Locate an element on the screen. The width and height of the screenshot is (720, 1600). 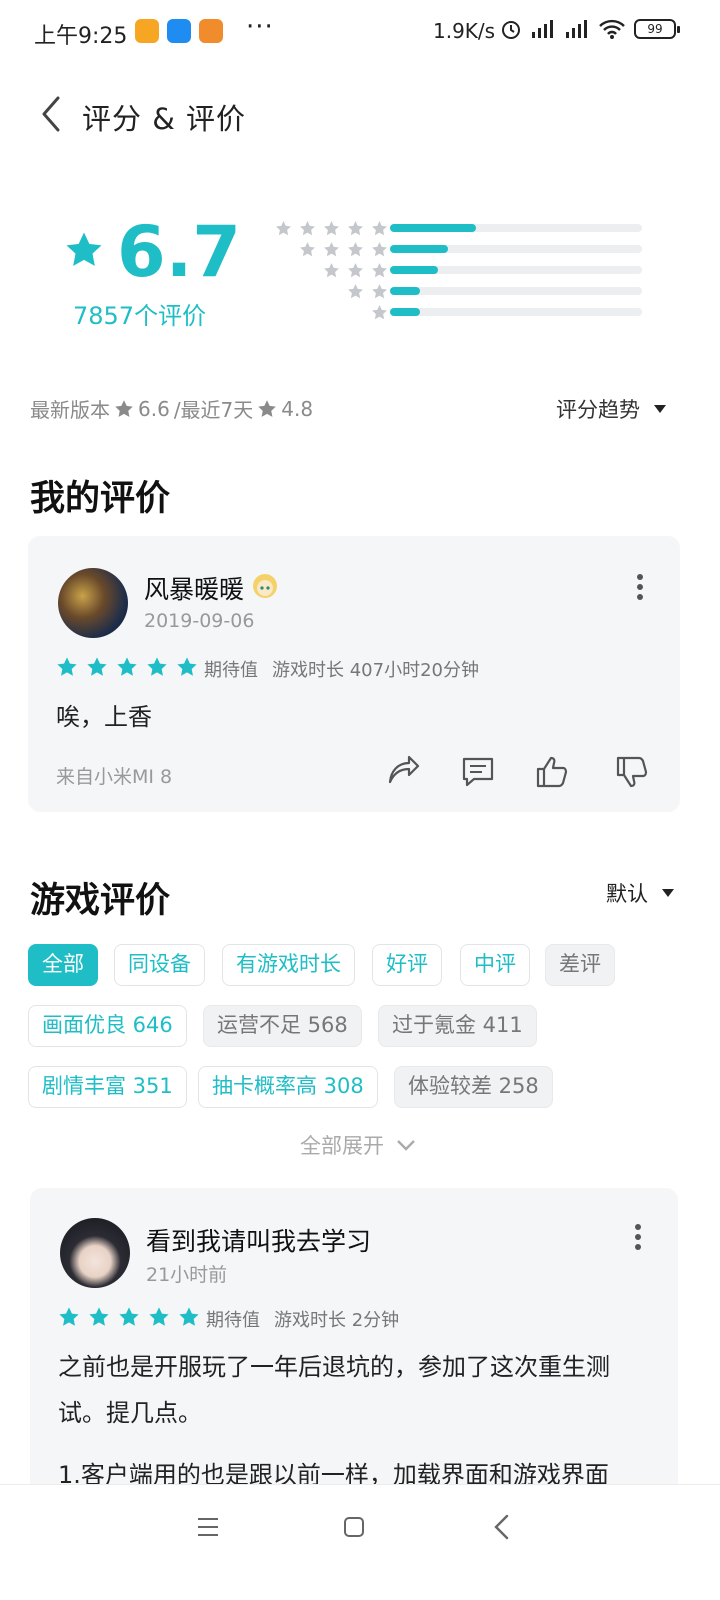
share-icon is located at coordinates (404, 772).